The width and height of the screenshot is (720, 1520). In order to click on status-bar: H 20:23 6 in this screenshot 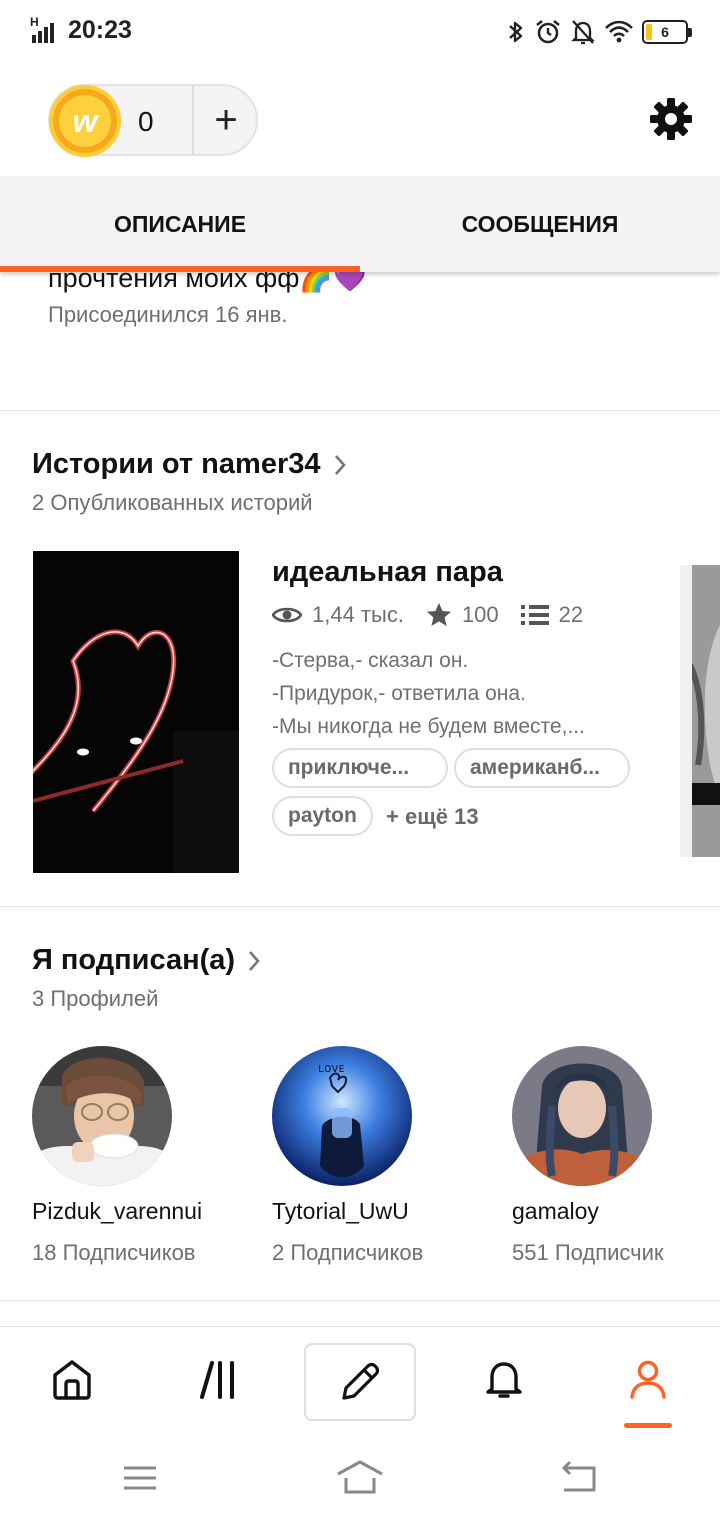, I will do `click(360, 32)`.